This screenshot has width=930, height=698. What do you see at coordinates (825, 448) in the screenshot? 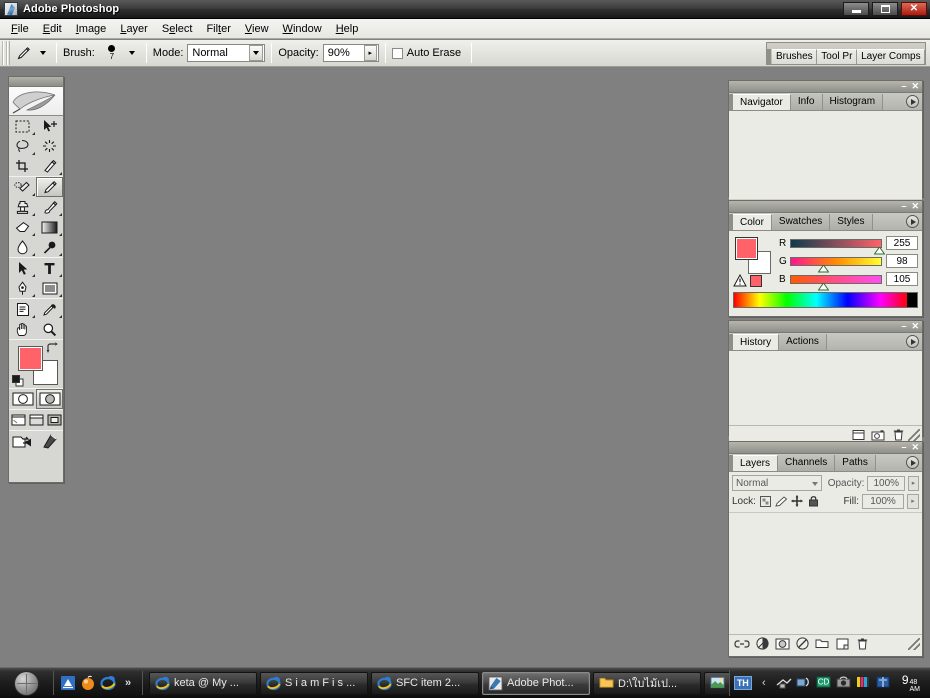
I see `layers-title-bar: – ✕` at bounding box center [825, 448].